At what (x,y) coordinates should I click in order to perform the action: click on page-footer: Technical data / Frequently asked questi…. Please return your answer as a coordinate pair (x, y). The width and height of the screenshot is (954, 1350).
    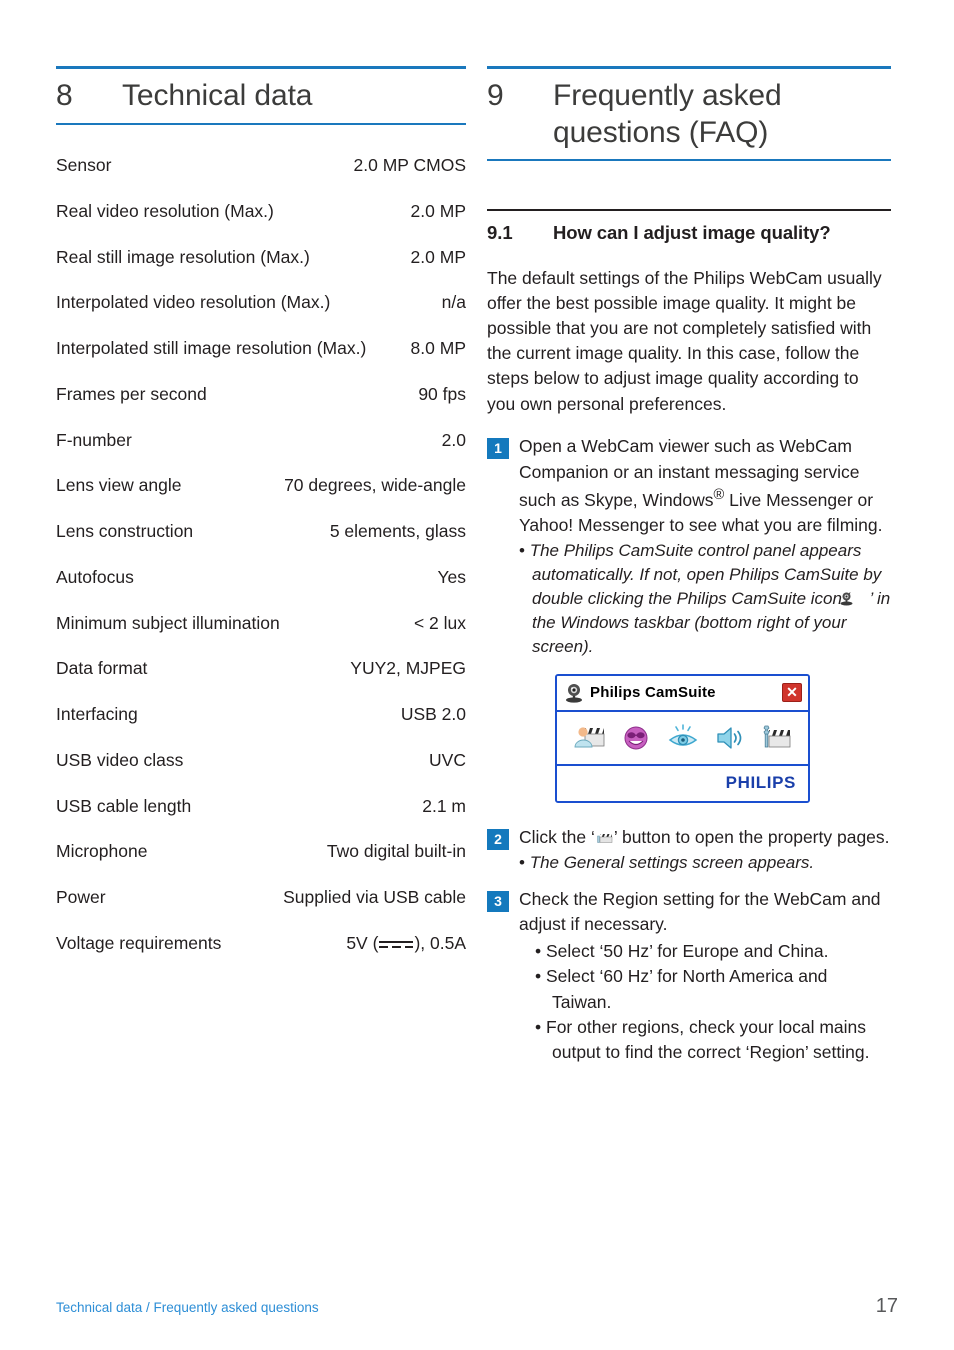
    Looking at the image, I should click on (477, 1306).